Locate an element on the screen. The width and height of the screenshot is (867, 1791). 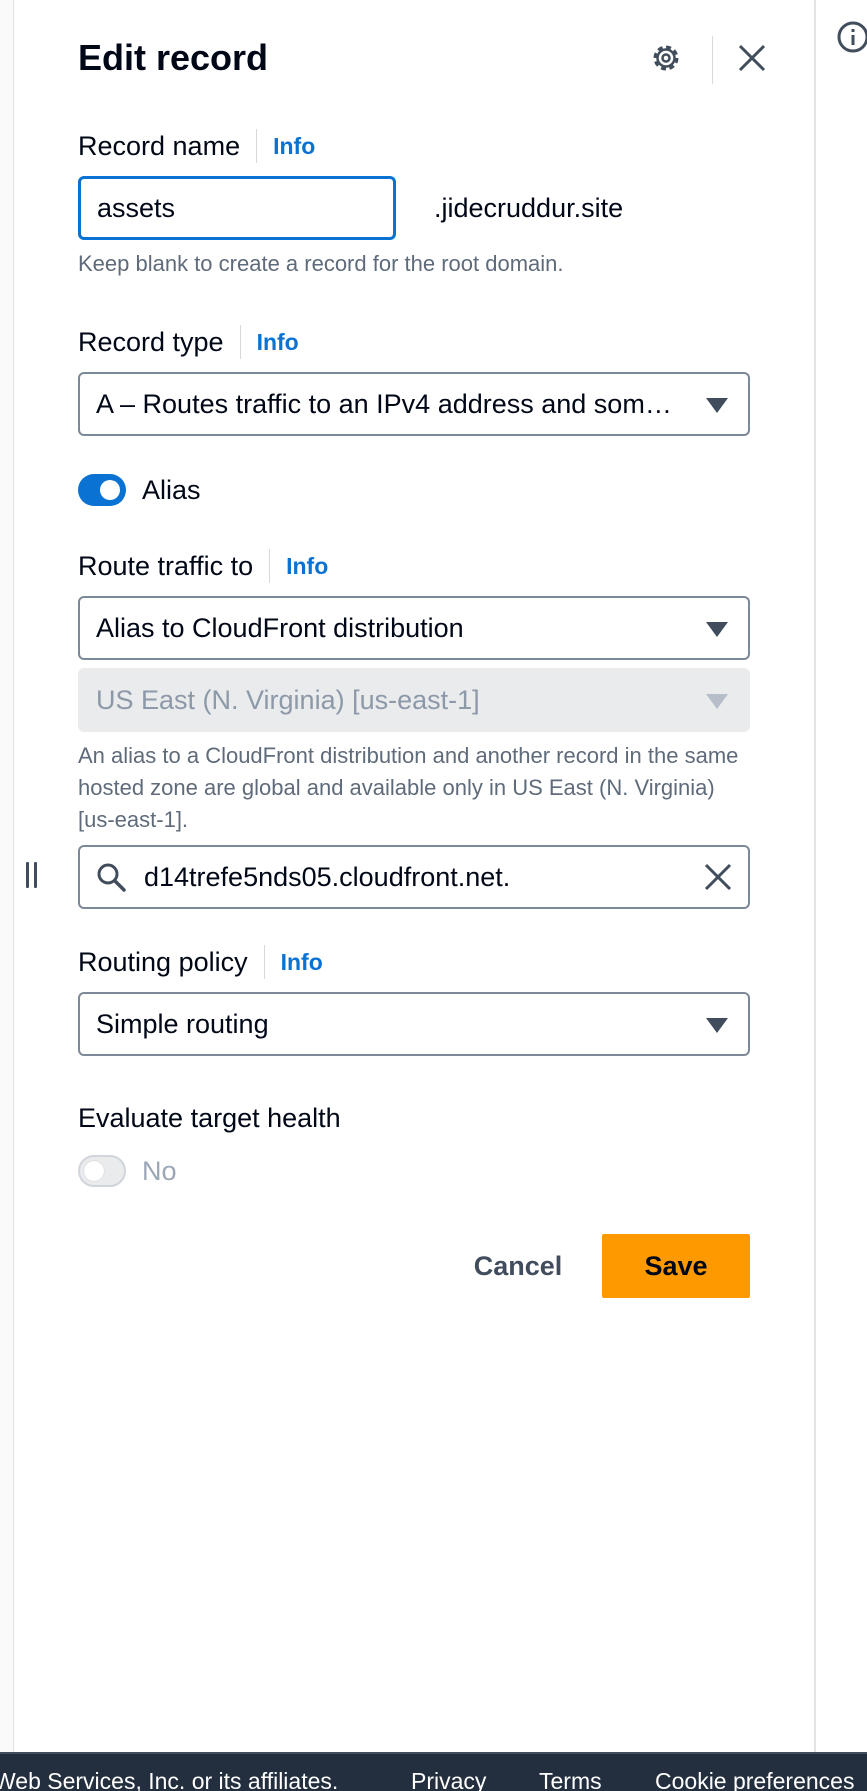
drawer-title: Edit record is located at coordinates (173, 57).